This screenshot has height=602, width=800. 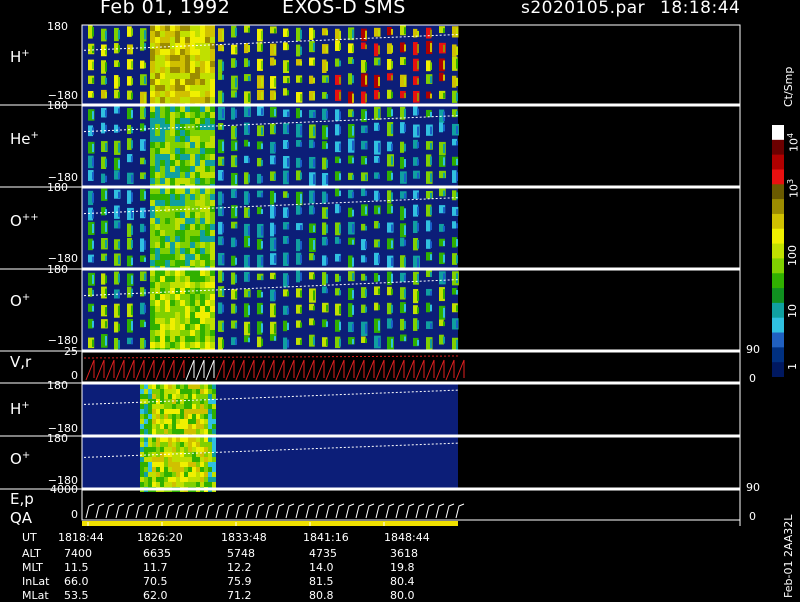 What do you see at coordinates (36, 581) in the screenshot?
I see `row-label-inlat: InLat` at bounding box center [36, 581].